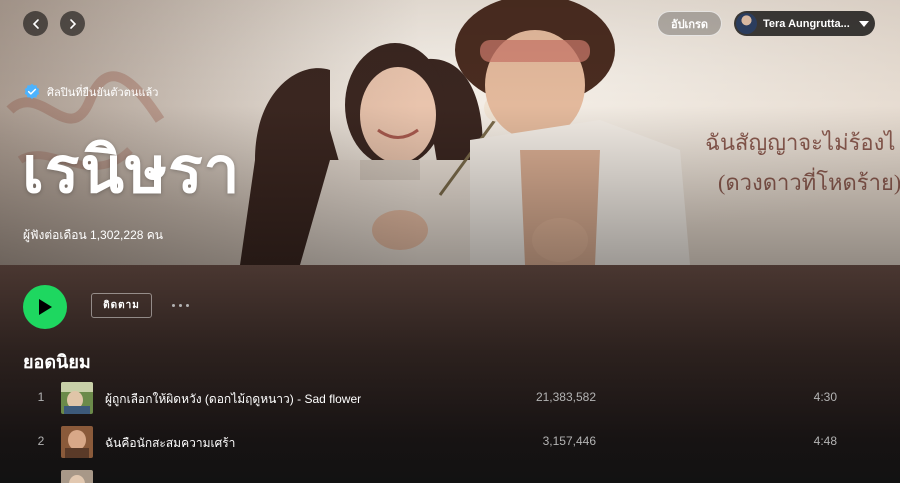 The image size is (900, 483). I want to click on play-button, so click(45, 307).